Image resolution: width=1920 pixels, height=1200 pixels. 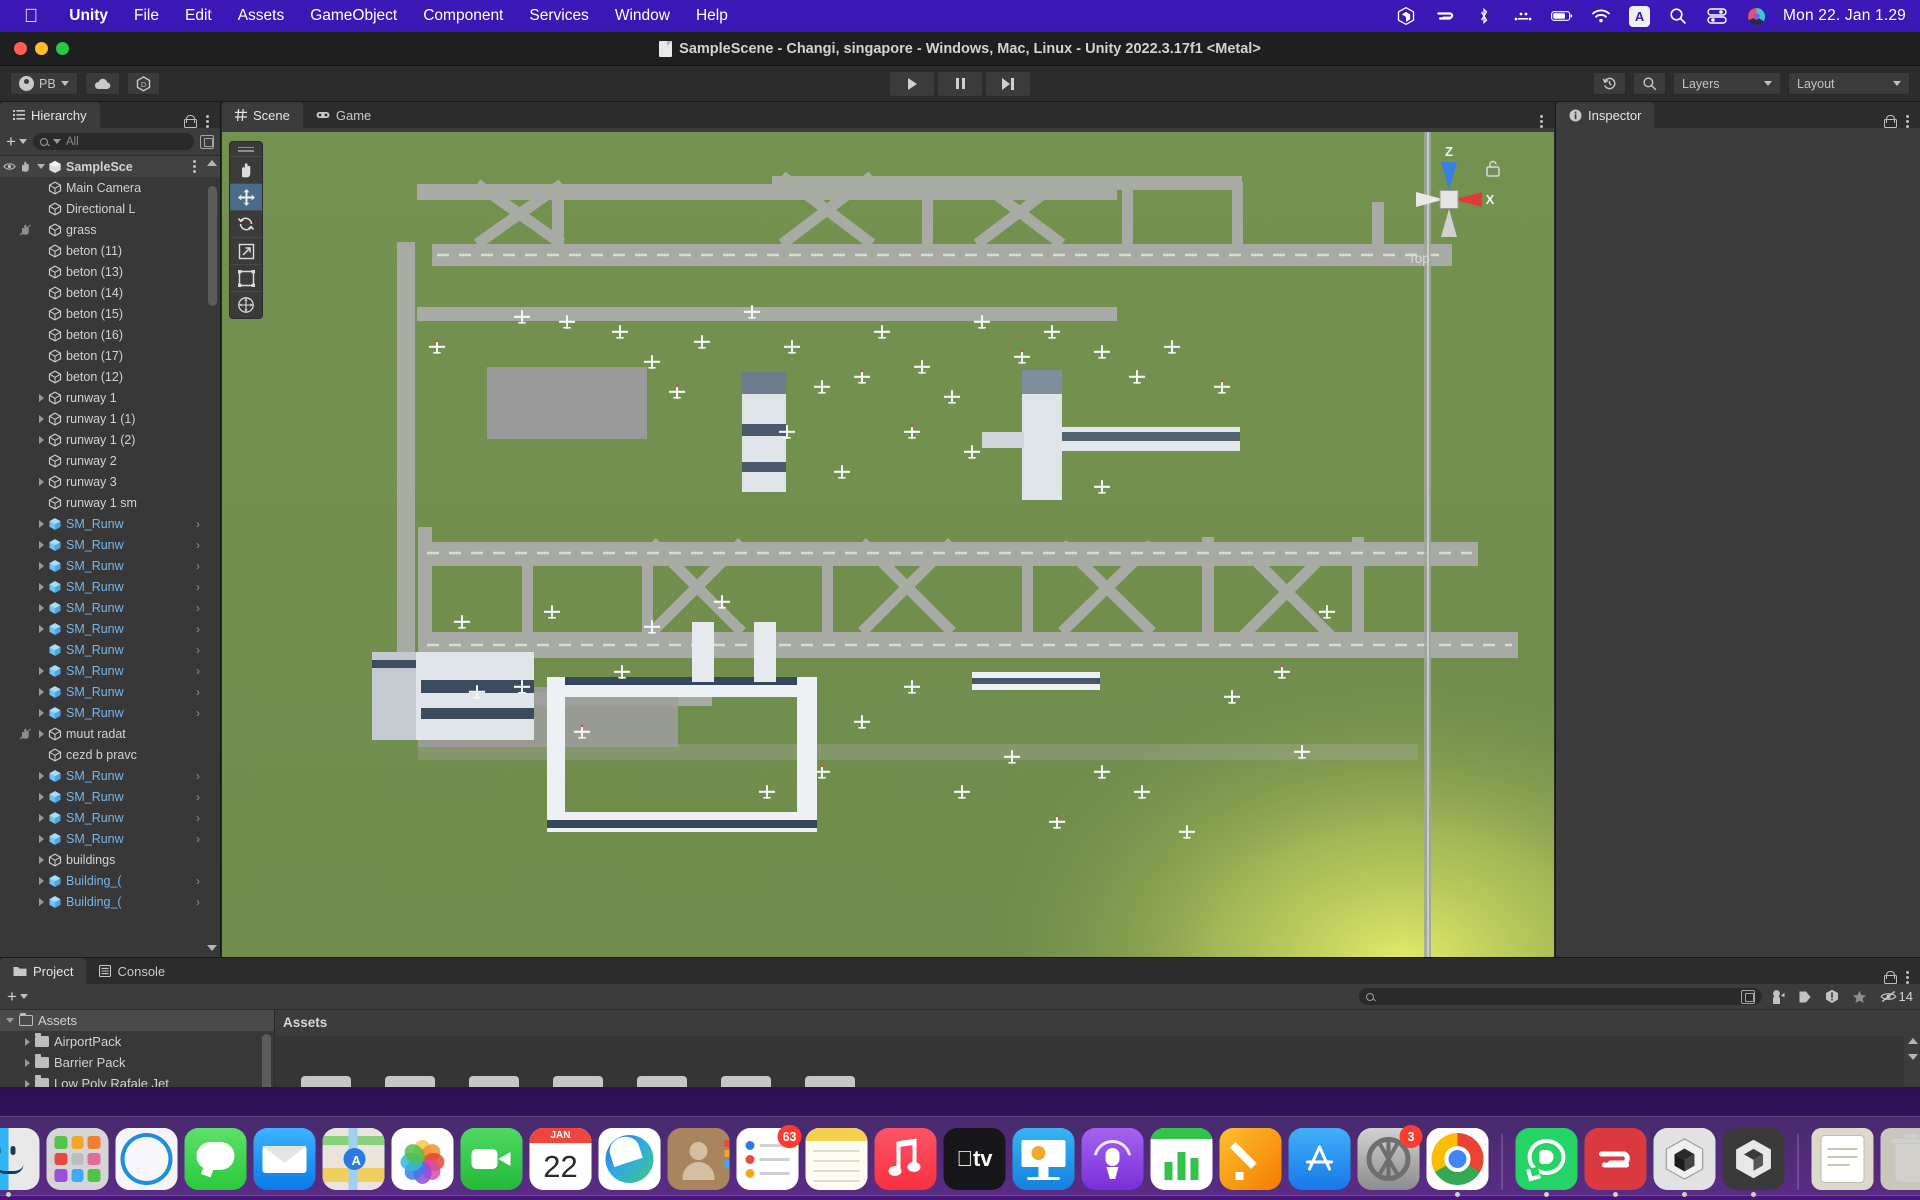 I want to click on dock-item-downloads-stack, so click(x=1842, y=1159).